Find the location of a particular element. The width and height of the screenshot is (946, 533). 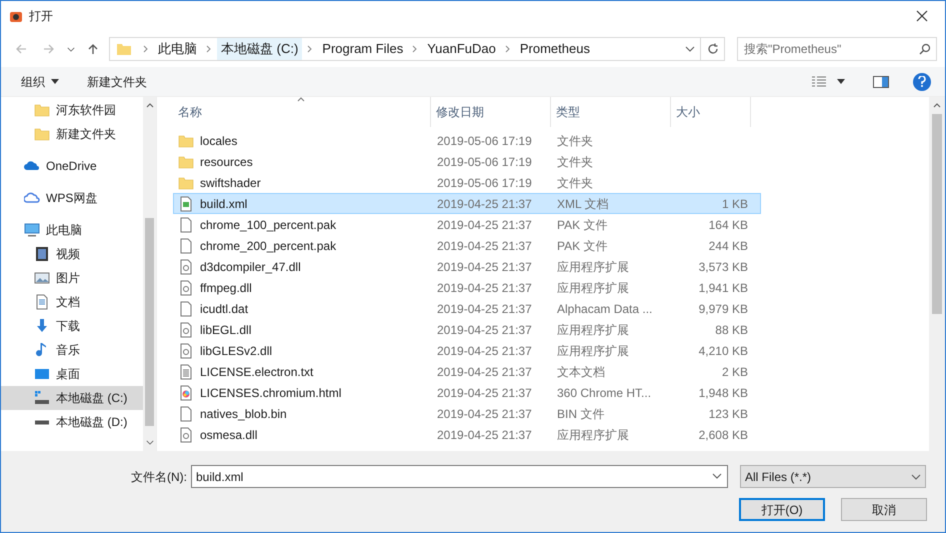

sidebar-item: 河东软件园 is located at coordinates (72, 110).